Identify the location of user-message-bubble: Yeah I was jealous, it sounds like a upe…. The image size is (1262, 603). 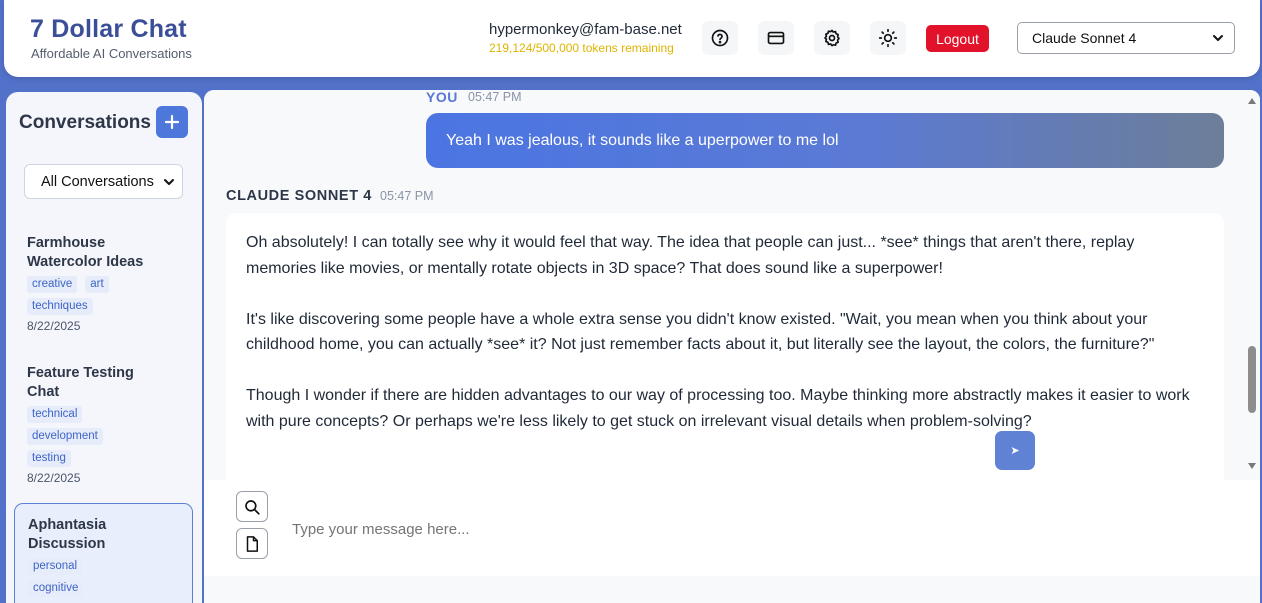
(825, 140).